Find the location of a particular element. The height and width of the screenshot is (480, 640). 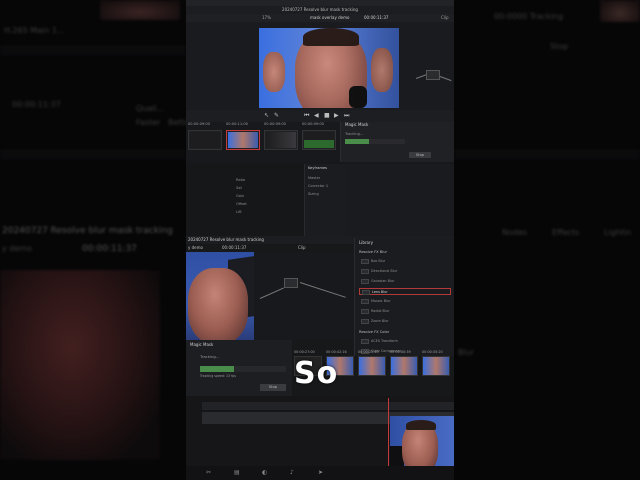

tracking-speed: Tracking speed: 13 fps is located at coordinates (218, 376).